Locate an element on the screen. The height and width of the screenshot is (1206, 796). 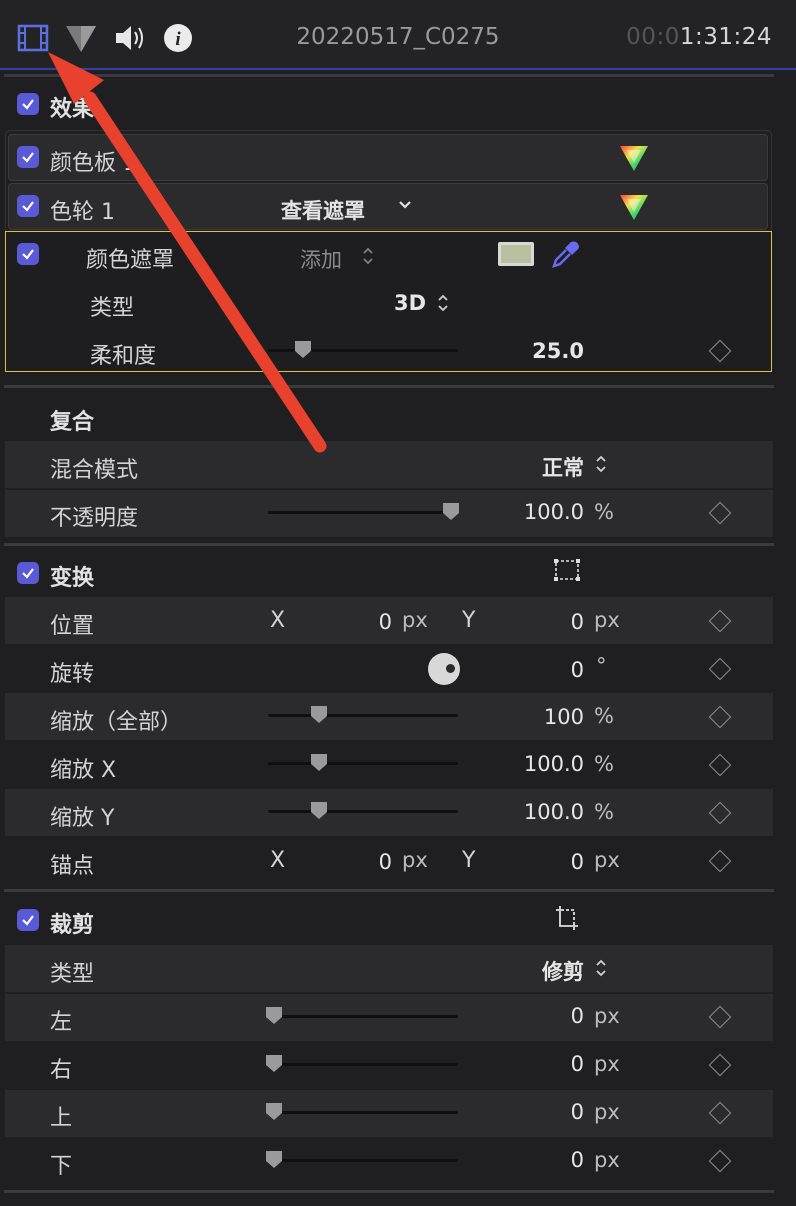
opacity-label: 不透明度 is located at coordinates (94, 518).